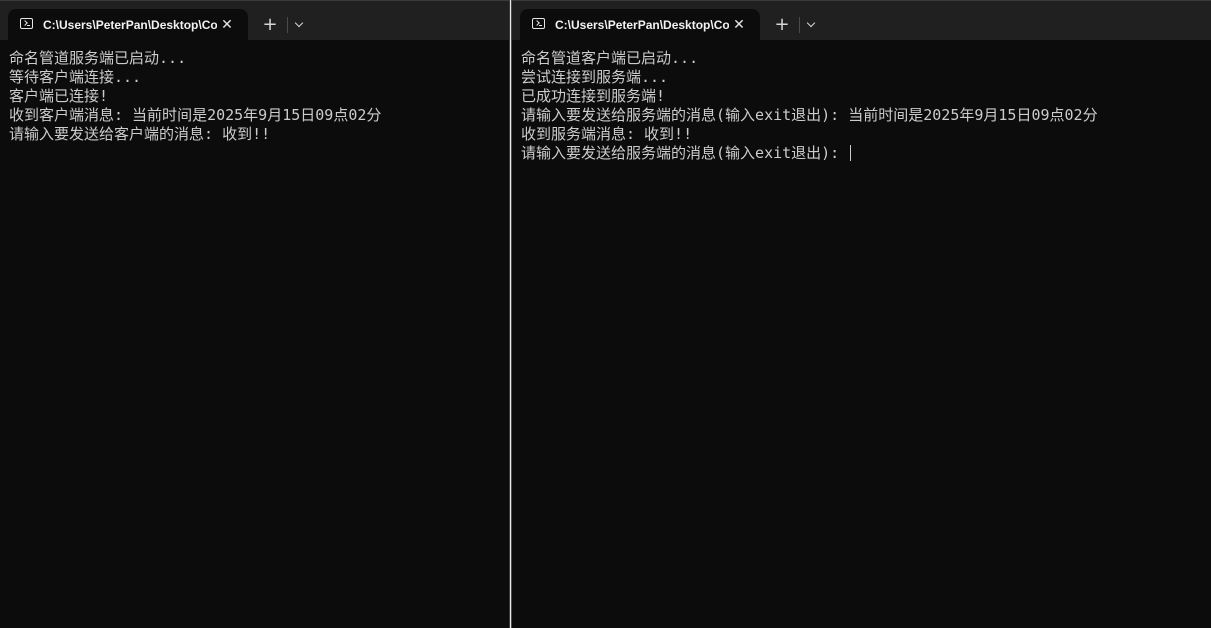 The image size is (1211, 628). Describe the element at coordinates (685, 153) in the screenshot. I see `console-prompt: 请输入要发送给服务端的消息(输入exit退出):` at that location.